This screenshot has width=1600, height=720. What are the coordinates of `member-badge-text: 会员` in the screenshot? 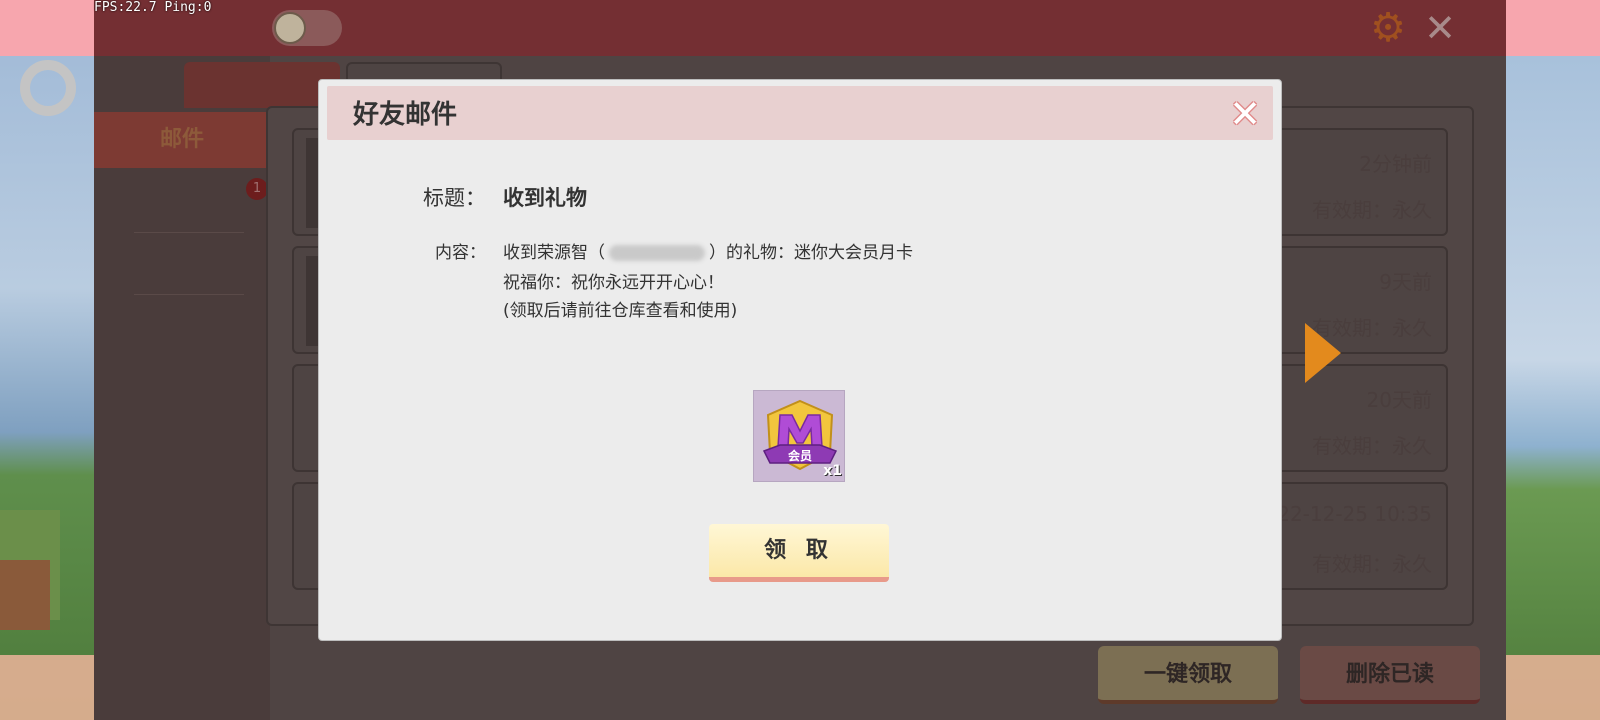 It's located at (800, 455).